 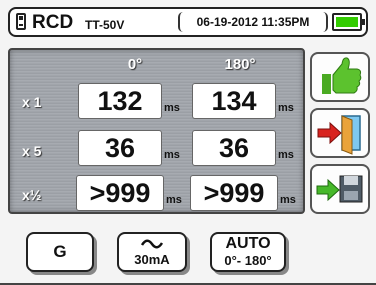 I want to click on trip-current-button: 30mA, so click(x=152, y=252).